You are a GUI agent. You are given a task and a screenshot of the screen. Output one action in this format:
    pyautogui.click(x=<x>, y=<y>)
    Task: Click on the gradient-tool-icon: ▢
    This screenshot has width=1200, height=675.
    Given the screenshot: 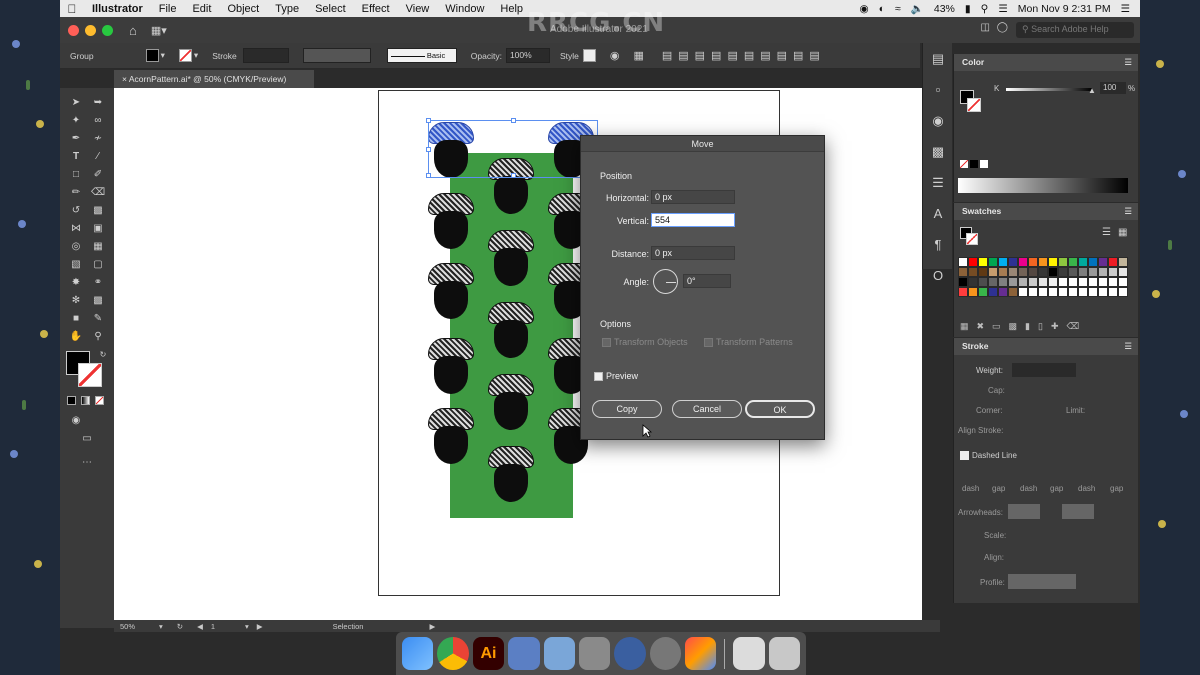 What is the action you would take?
    pyautogui.click(x=98, y=265)
    